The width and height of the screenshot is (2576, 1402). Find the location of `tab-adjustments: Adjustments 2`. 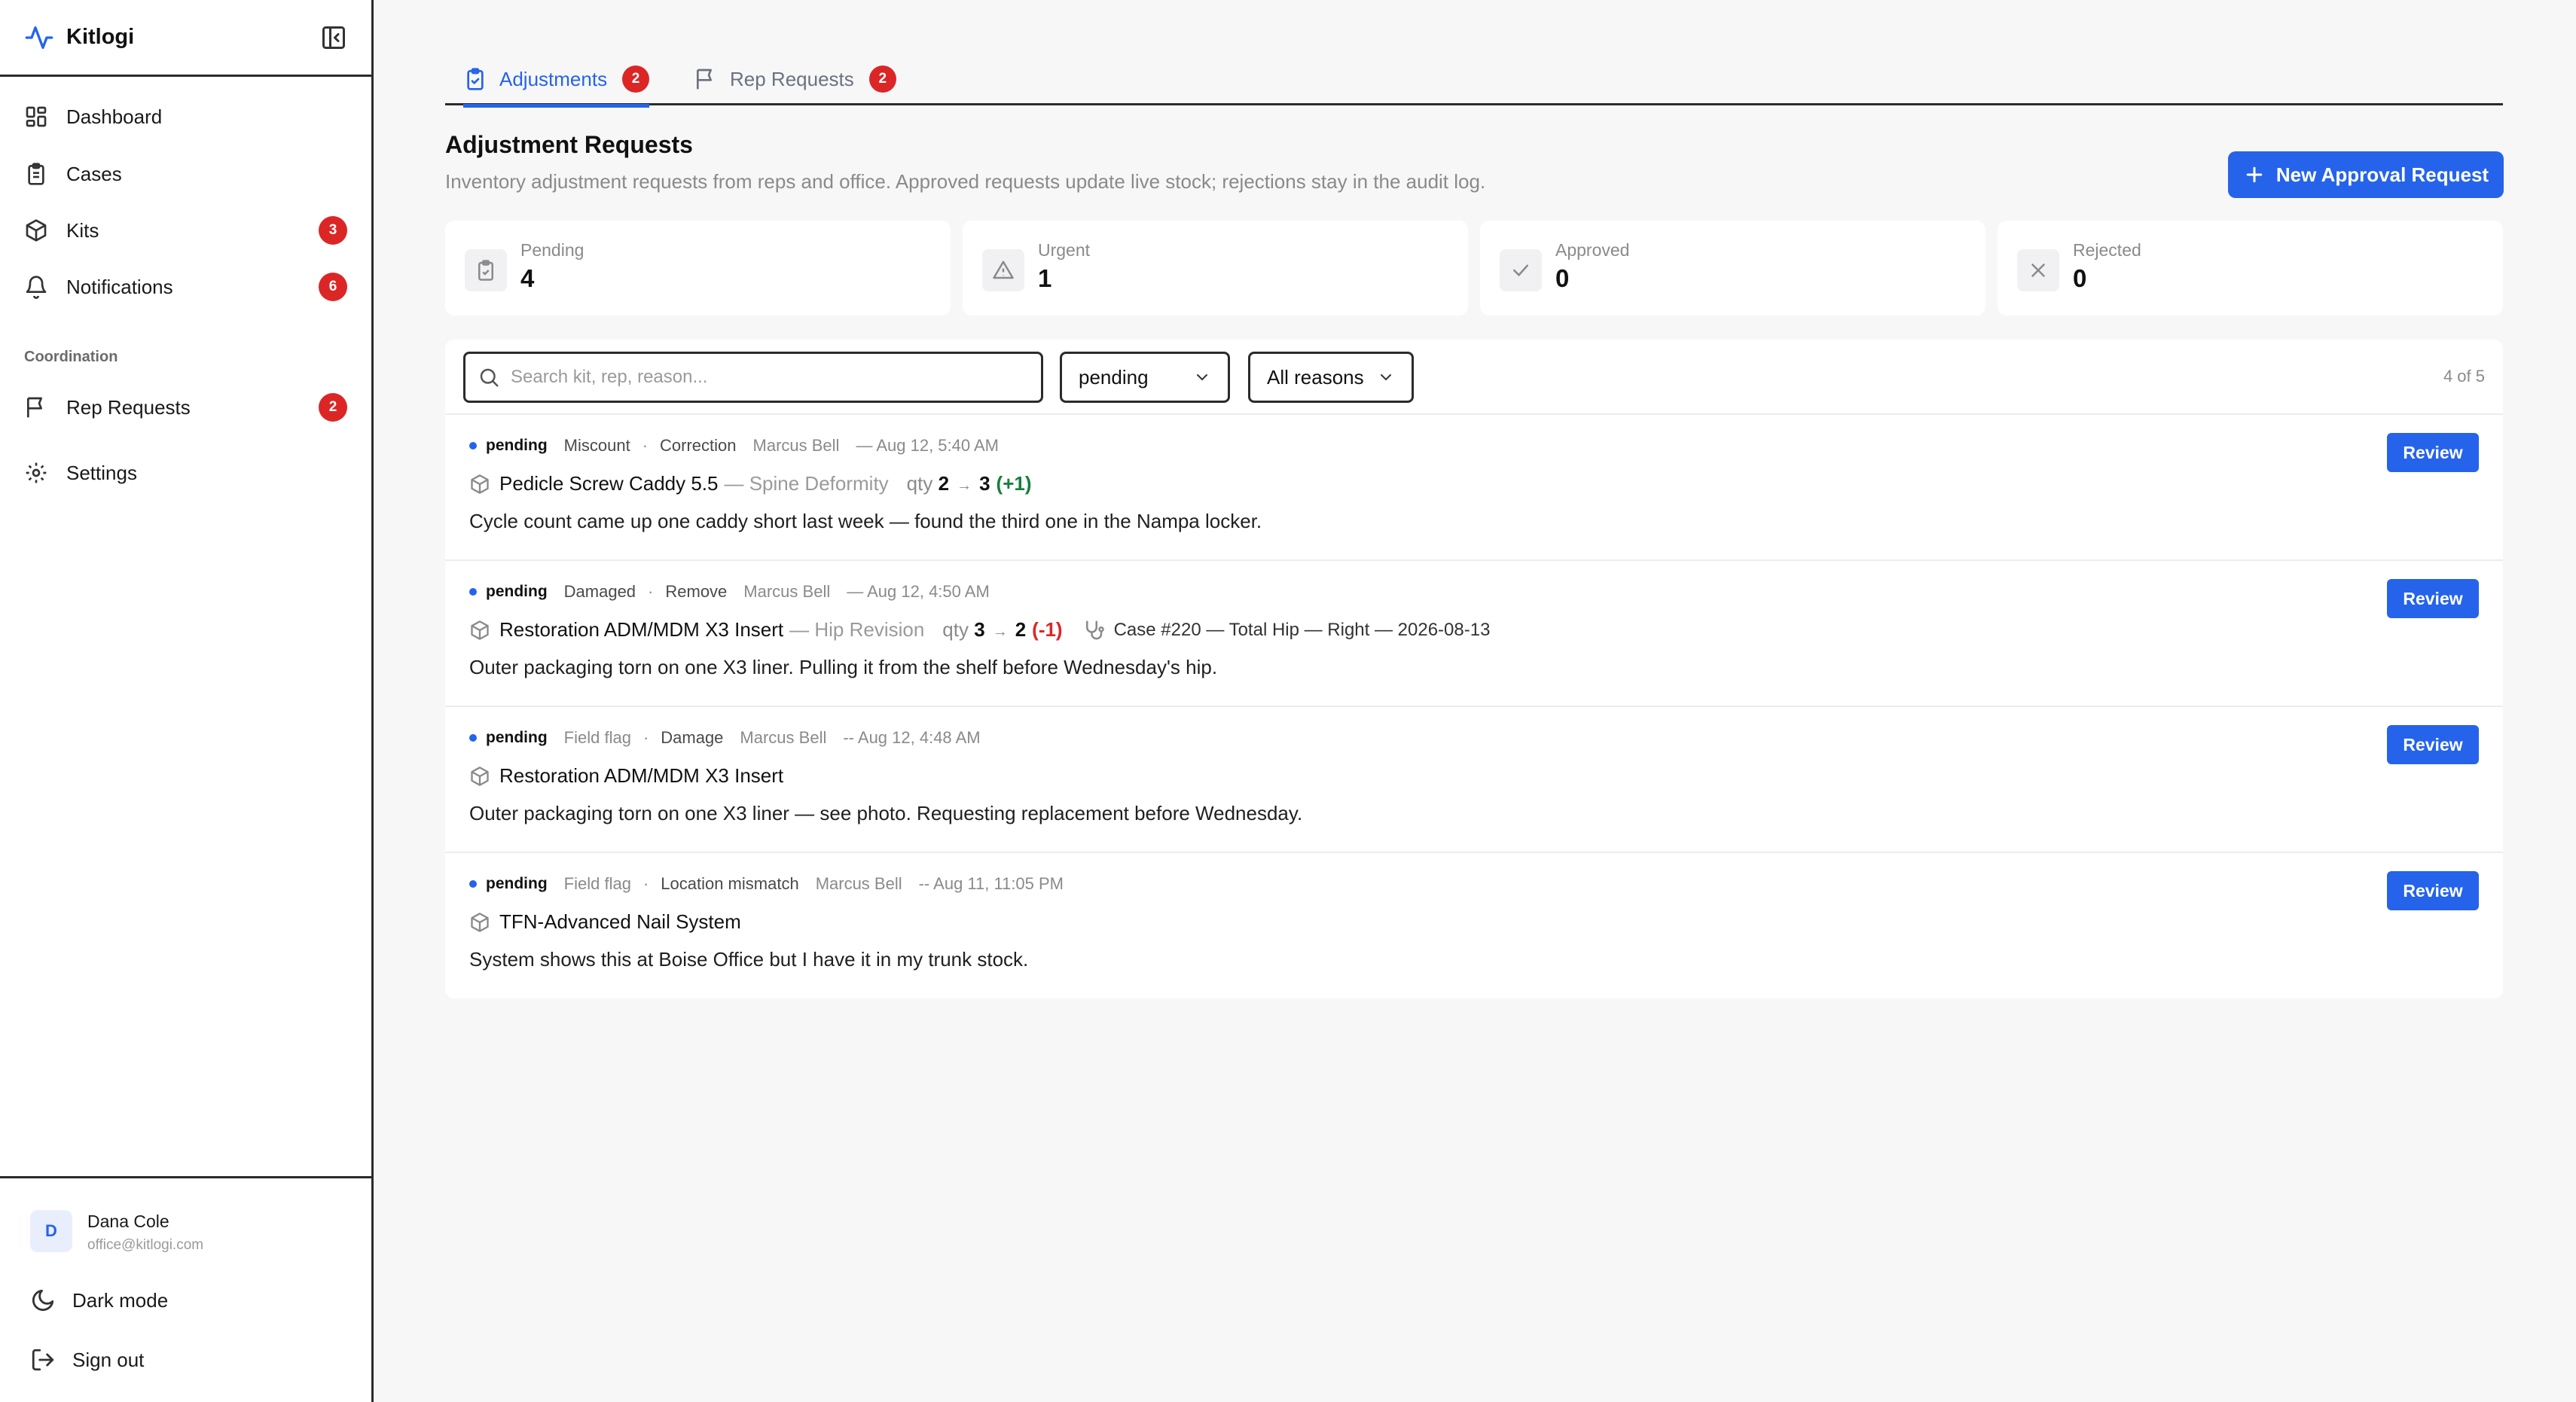

tab-adjustments: Adjustments 2 is located at coordinates (557, 80).